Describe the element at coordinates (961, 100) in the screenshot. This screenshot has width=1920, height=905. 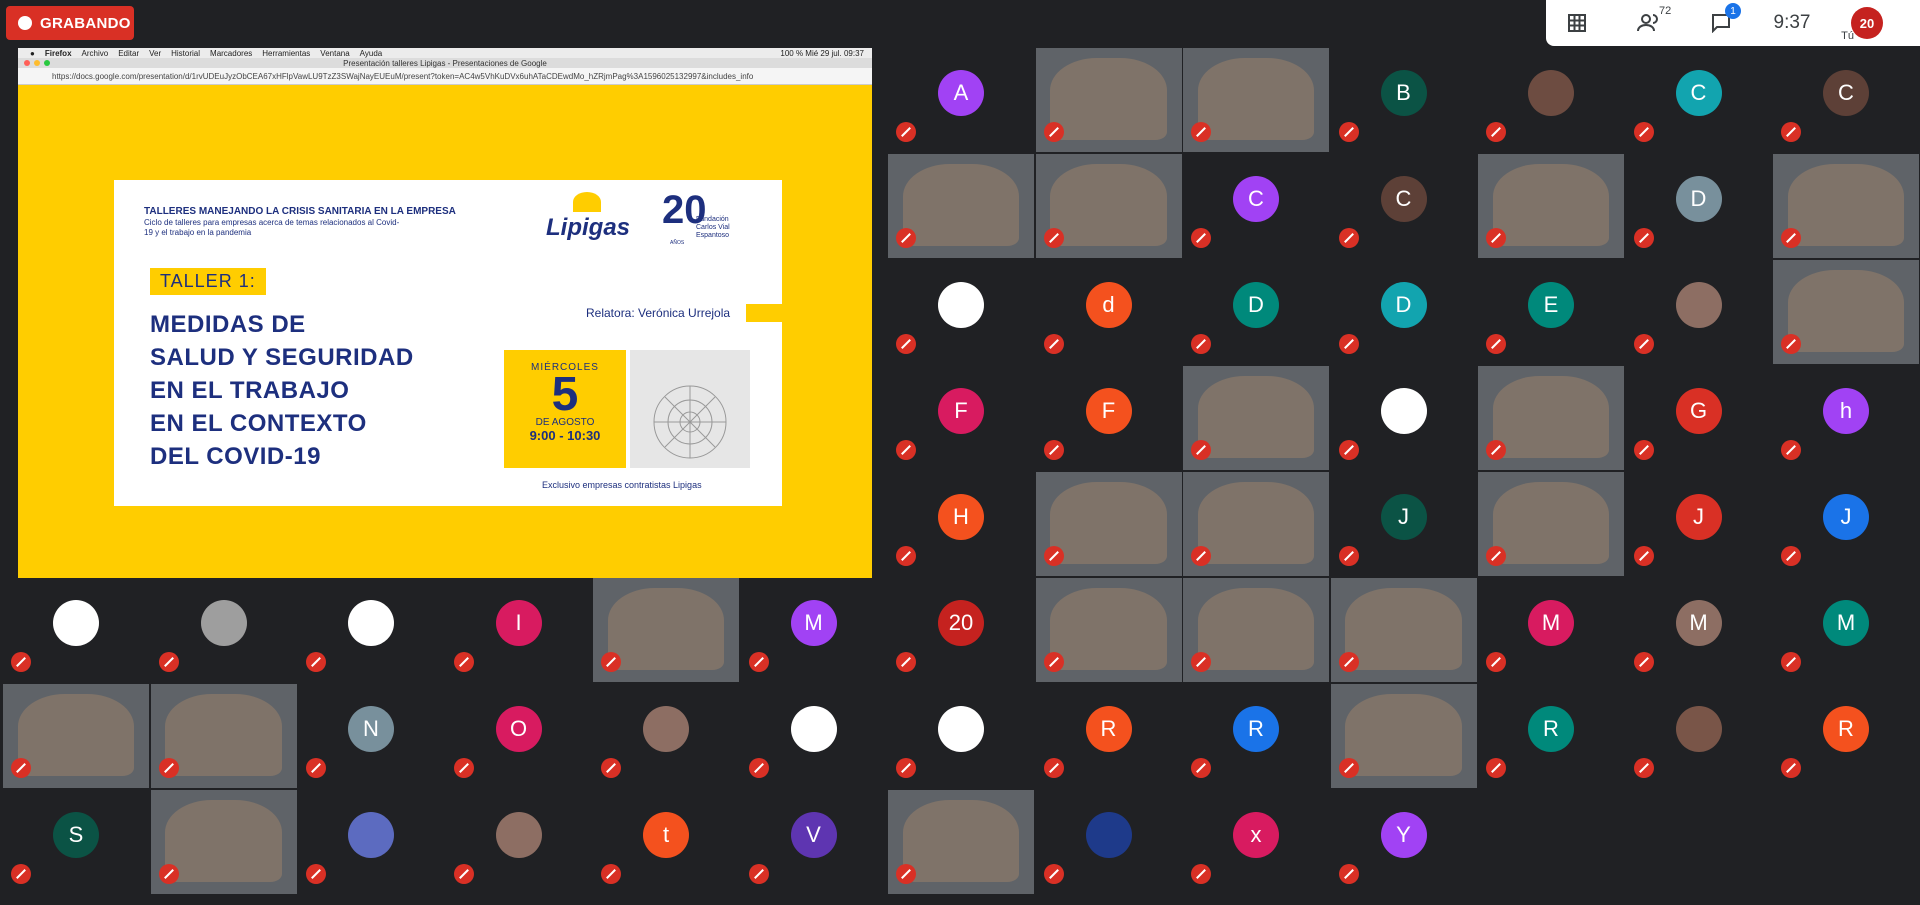
I see `participant-tile: A` at that location.